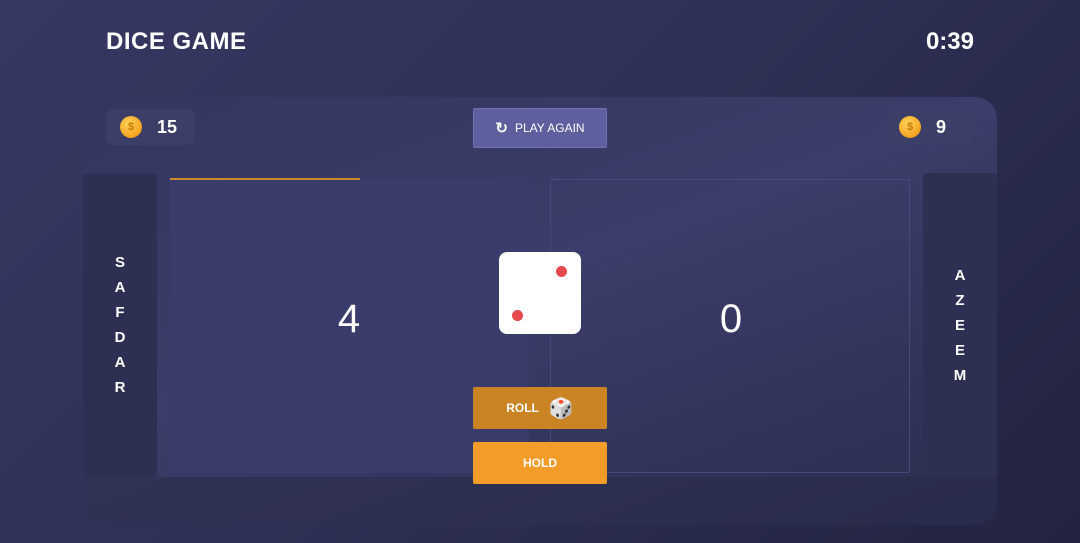 Image resolution: width=1080 pixels, height=543 pixels. I want to click on roll-button: ROLL 🎲, so click(540, 408).